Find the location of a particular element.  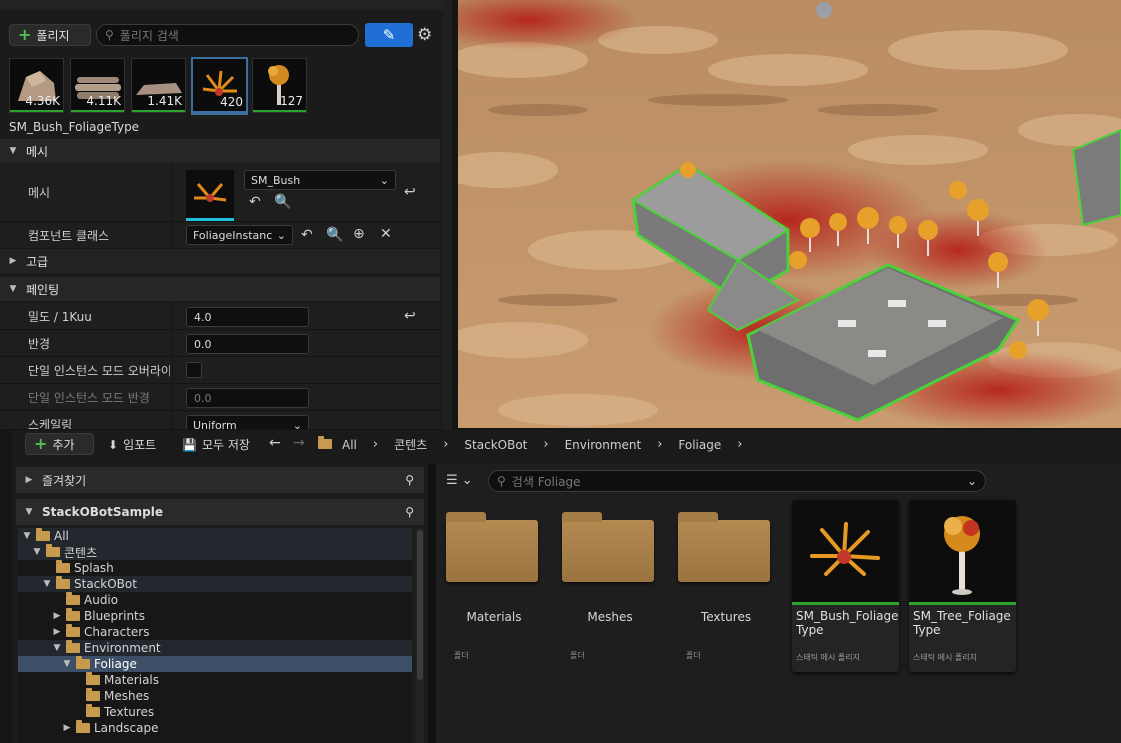

asset-search-input: ⚲ 검색 Foliage ⌄ is located at coordinates (737, 481).